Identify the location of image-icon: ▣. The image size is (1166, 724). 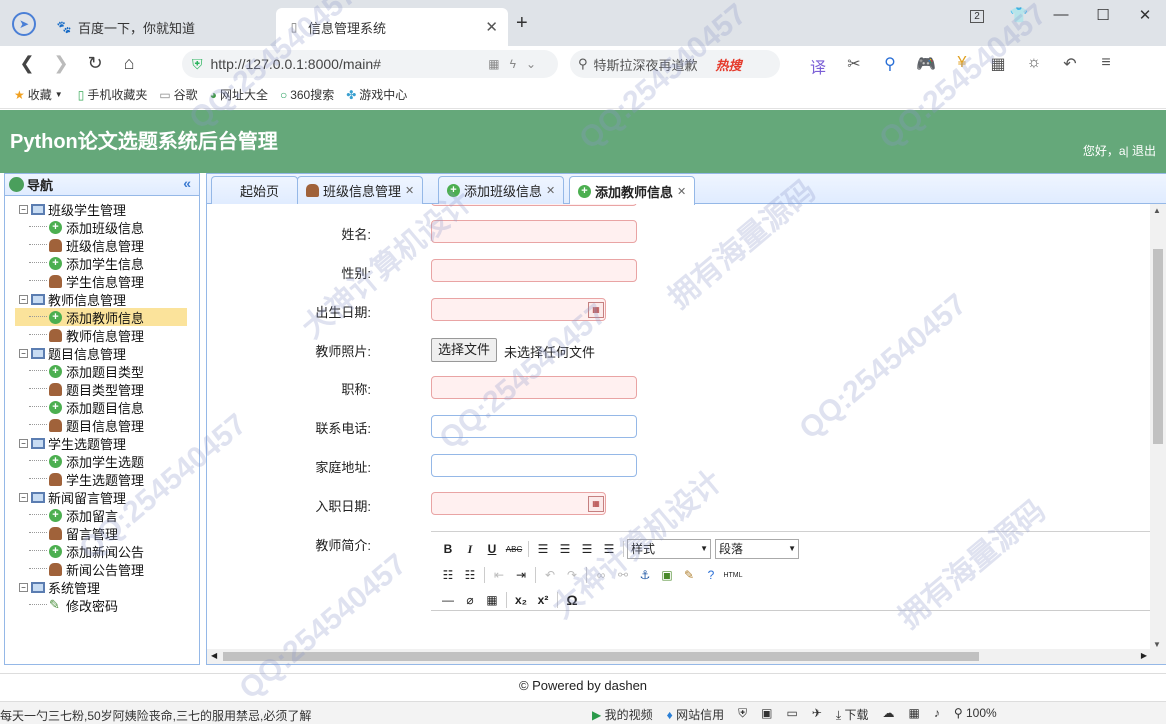
(667, 575).